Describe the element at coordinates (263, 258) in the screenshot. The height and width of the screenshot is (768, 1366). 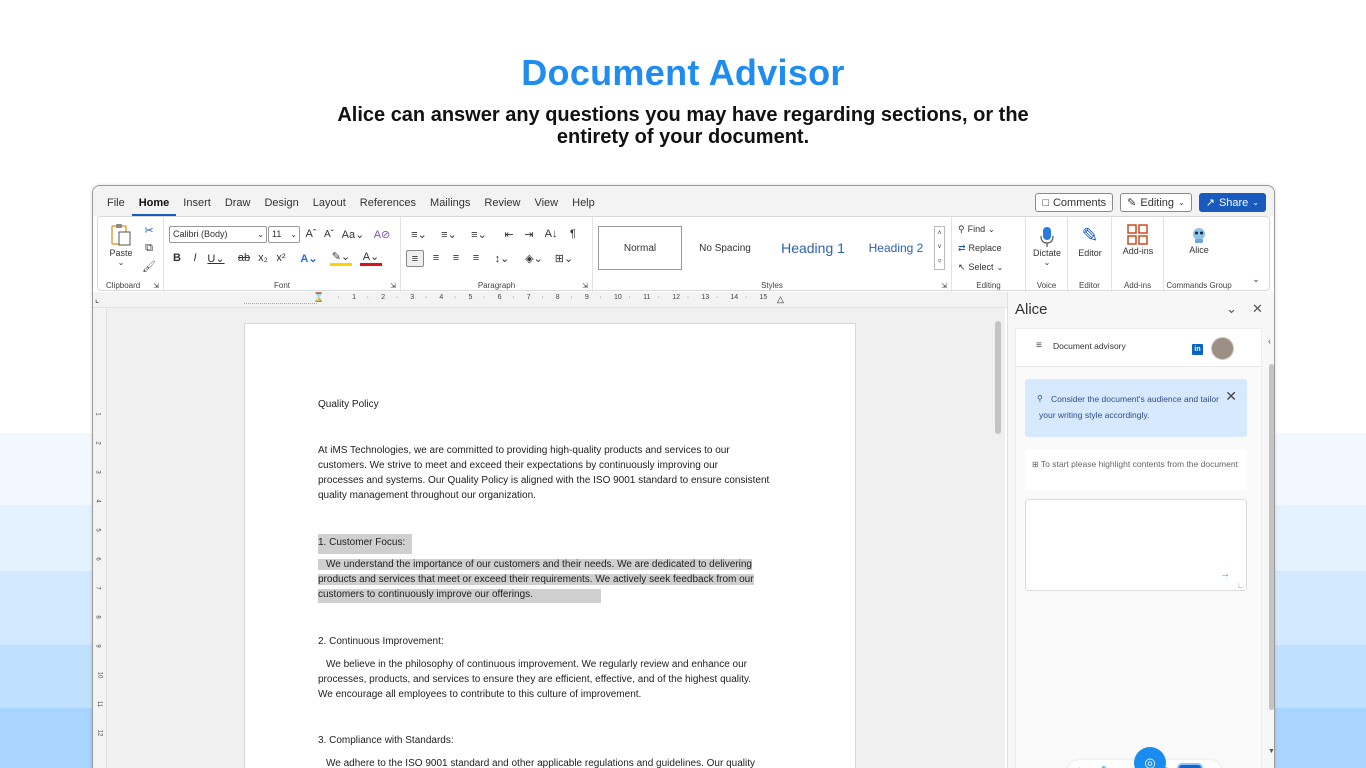
I see `subscript-icon: x₂` at that location.